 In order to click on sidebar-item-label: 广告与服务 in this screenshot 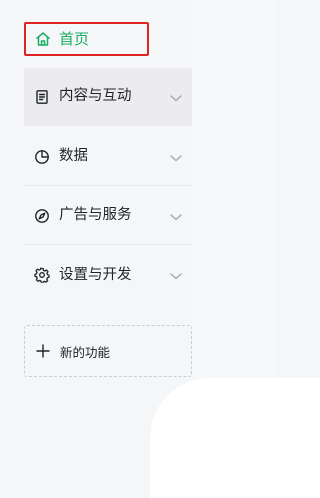, I will do `click(95, 215)`.